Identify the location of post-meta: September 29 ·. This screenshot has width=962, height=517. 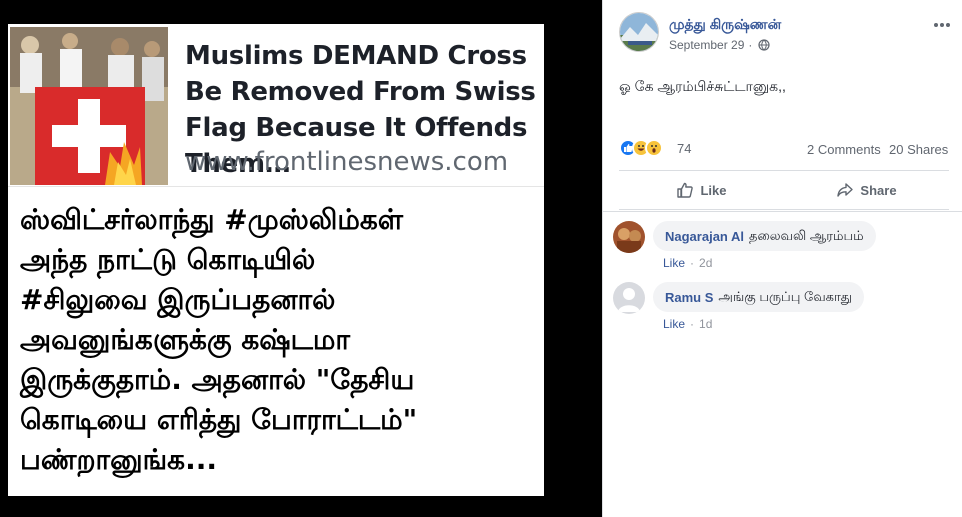
(719, 45).